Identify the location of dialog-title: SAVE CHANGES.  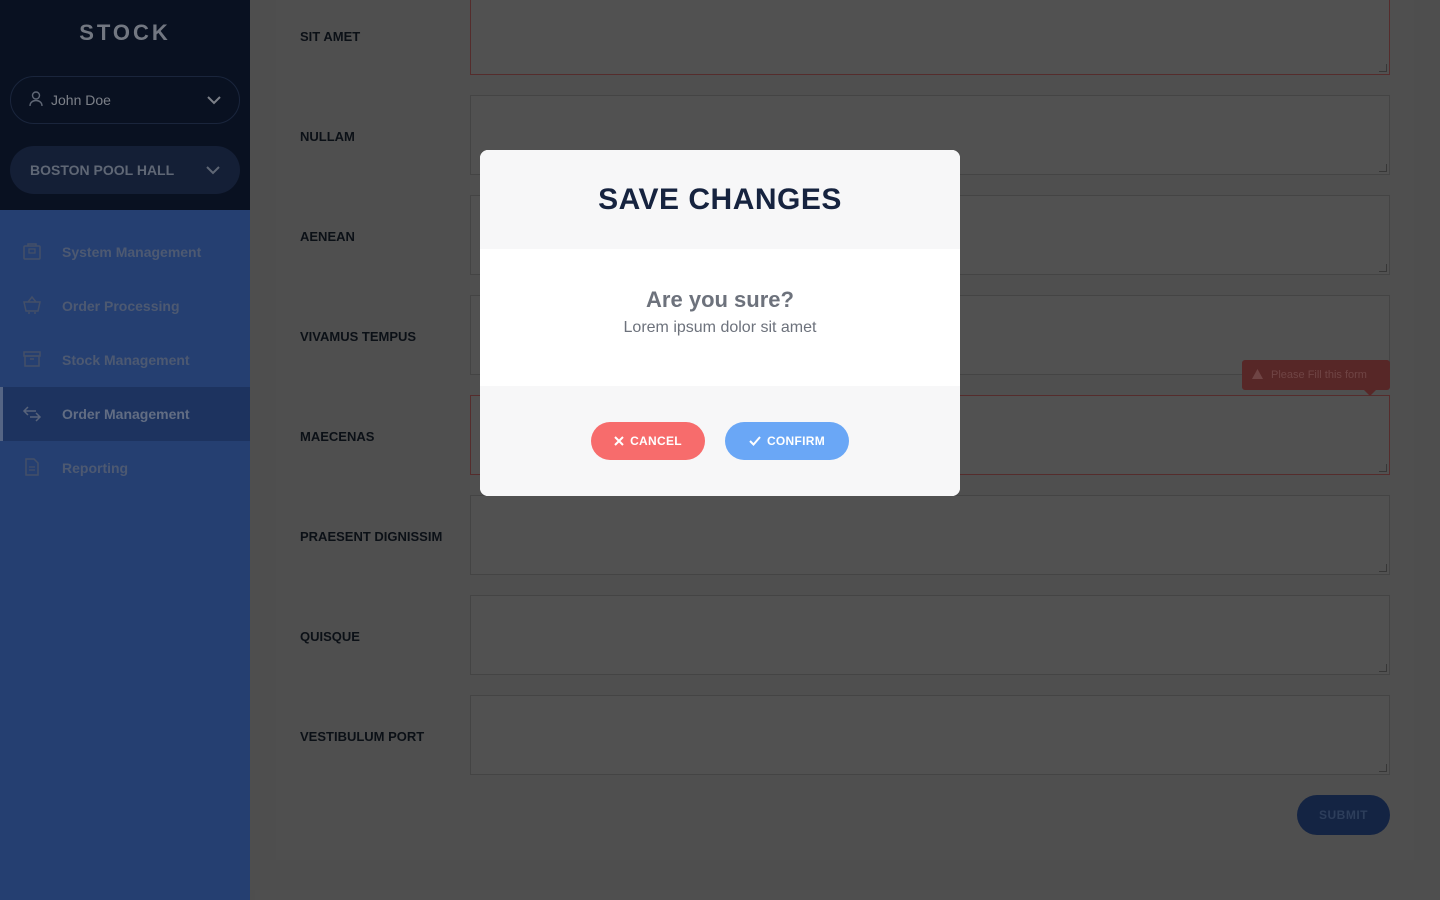
(720, 199).